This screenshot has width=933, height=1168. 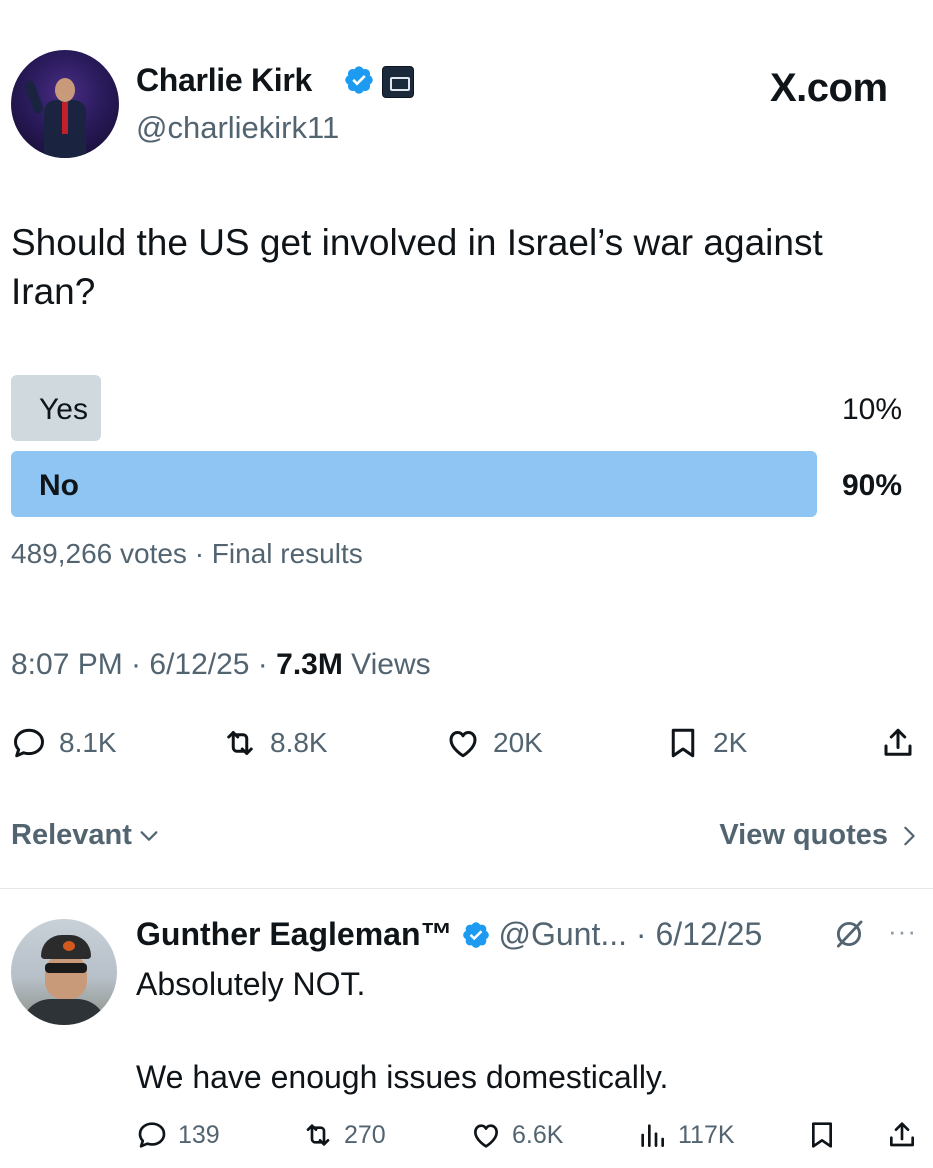 I want to click on reply-author-avatar, so click(x=64, y=972).